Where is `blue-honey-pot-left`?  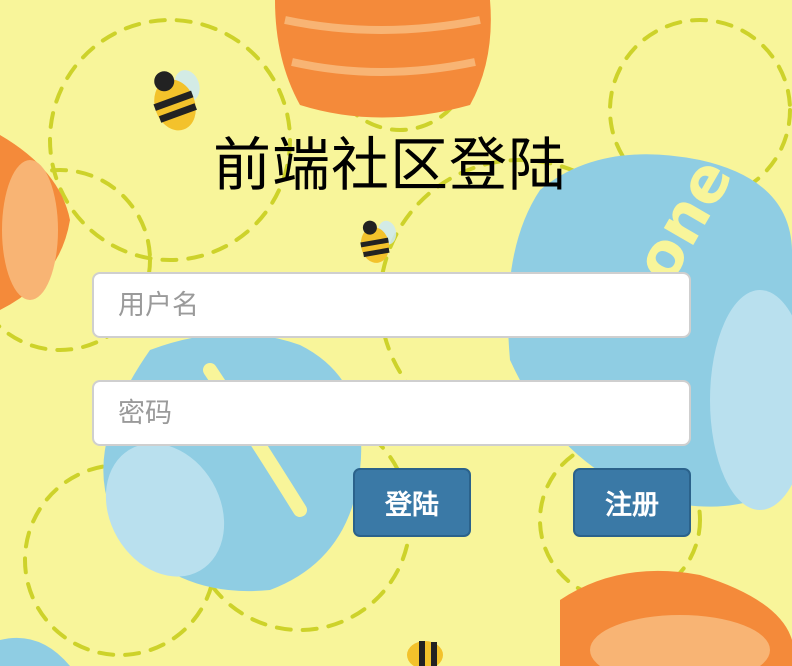 blue-honey-pot-left is located at coordinates (232, 462).